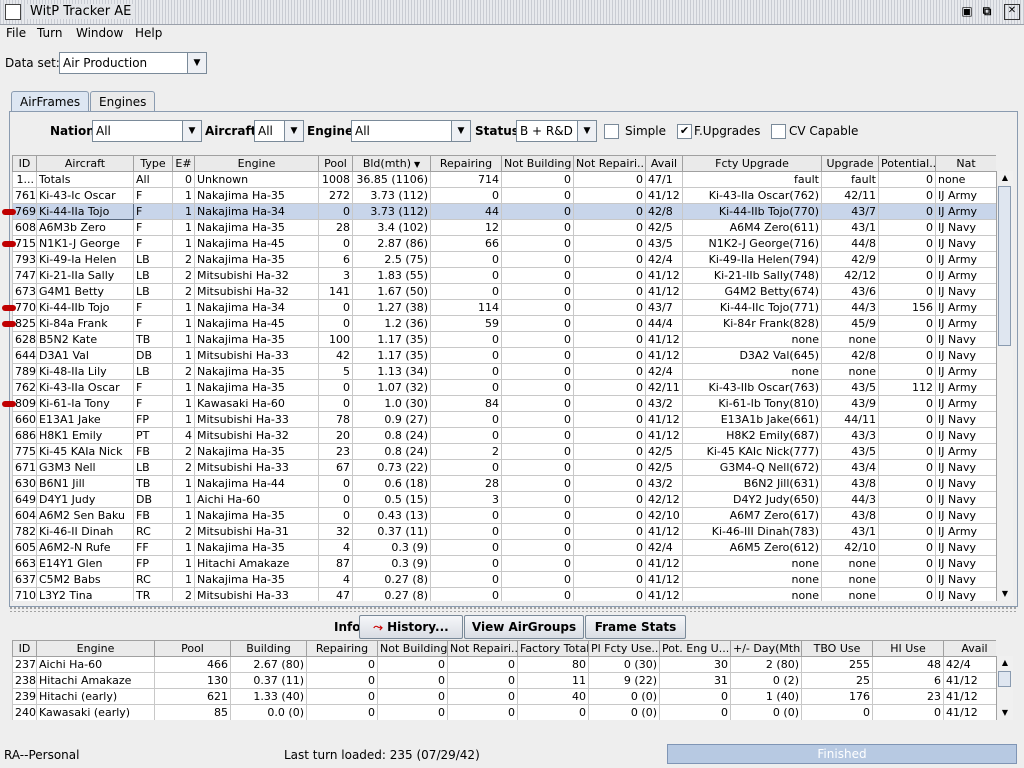 The image size is (1024, 768). Describe the element at coordinates (16, 33) in the screenshot. I see `menu-file: File` at that location.